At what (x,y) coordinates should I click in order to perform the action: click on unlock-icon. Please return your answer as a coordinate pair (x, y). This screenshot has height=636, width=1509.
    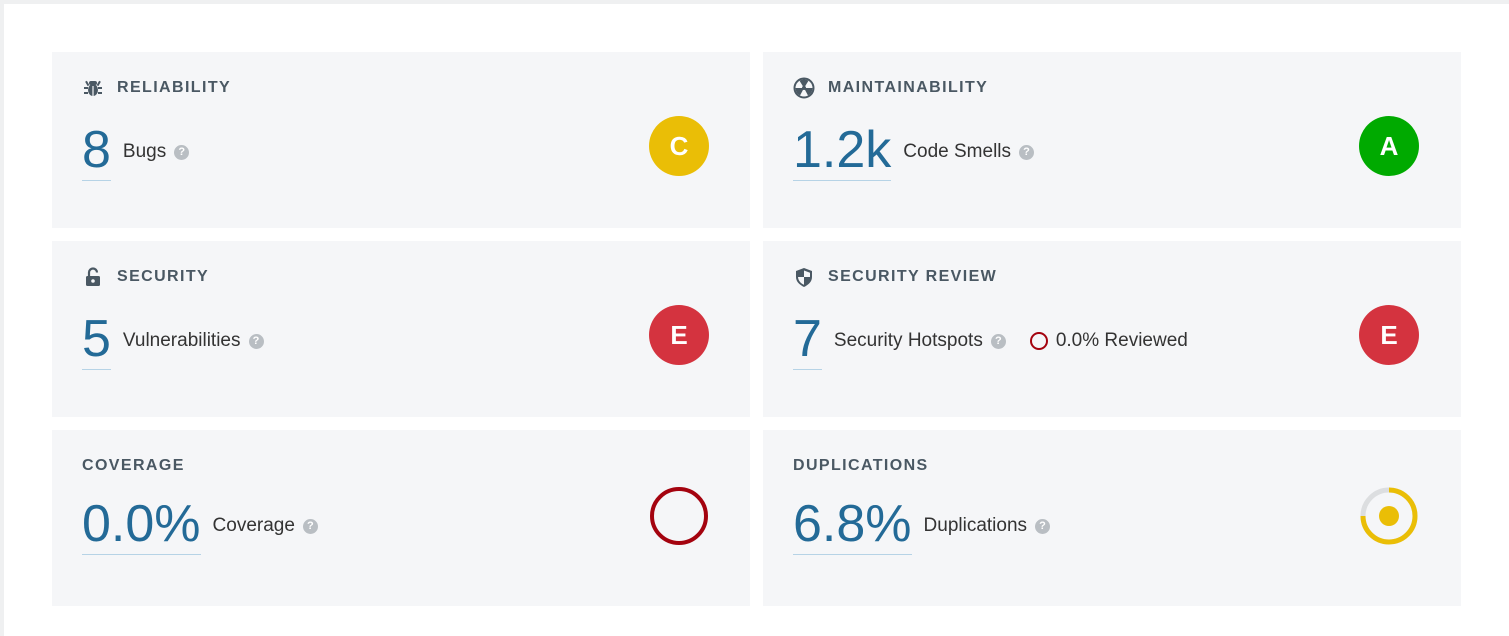
    Looking at the image, I should click on (93, 277).